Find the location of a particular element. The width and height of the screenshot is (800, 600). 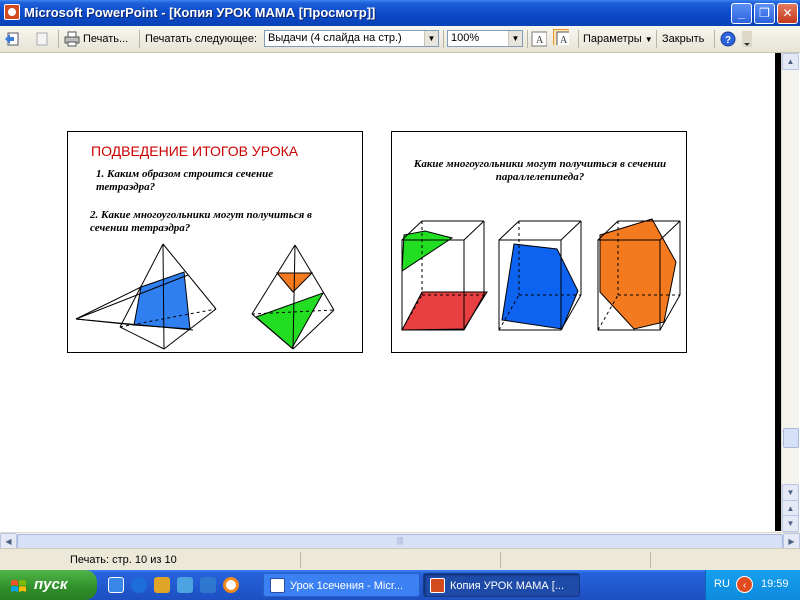

close-preview-button: Закрыть is located at coordinates (683, 39).